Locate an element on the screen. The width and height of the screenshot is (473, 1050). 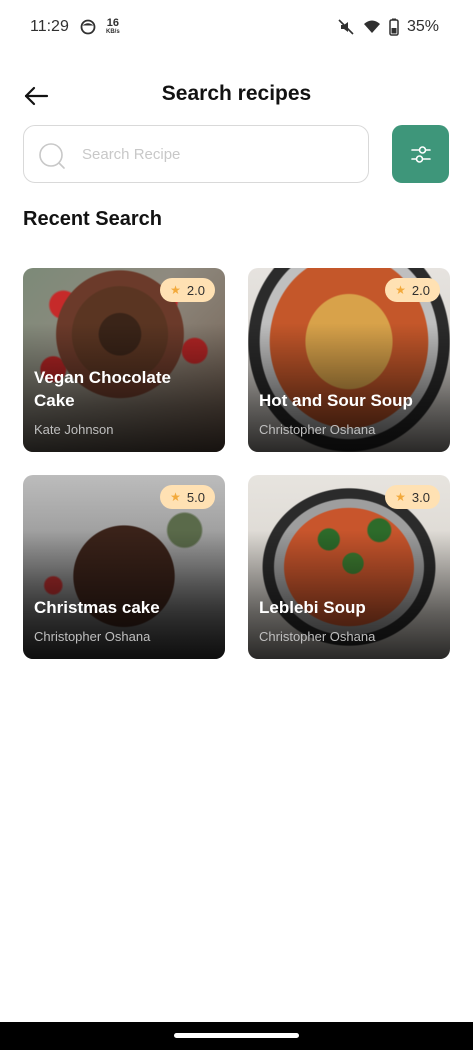
recipe-card: ★ 5.0 Christmas cake Christopher Oshana is located at coordinates (124, 567).